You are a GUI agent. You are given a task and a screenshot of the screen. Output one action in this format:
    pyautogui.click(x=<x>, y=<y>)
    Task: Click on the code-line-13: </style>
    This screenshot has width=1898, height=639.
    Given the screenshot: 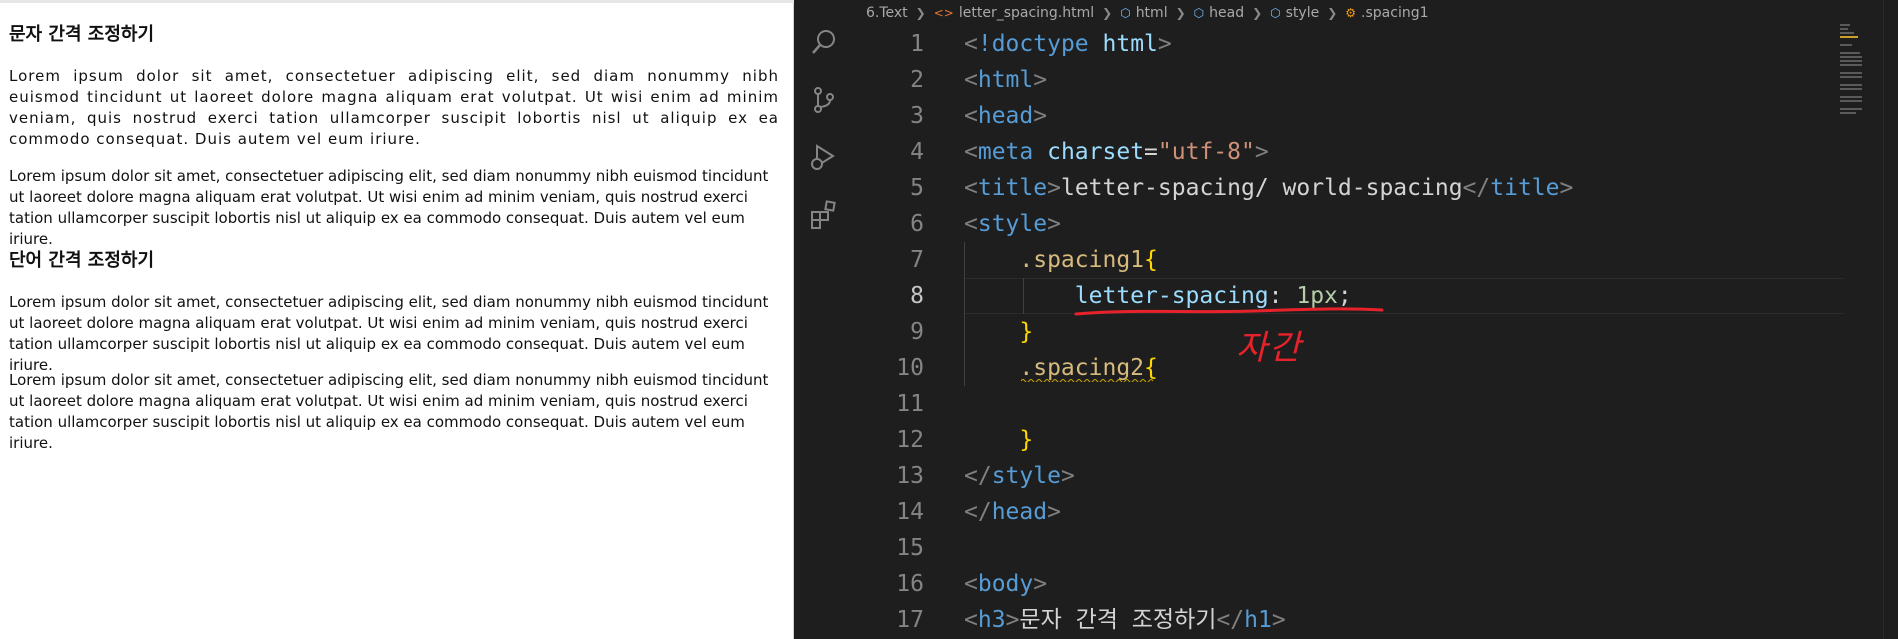 What is the action you would take?
    pyautogui.click(x=1019, y=476)
    